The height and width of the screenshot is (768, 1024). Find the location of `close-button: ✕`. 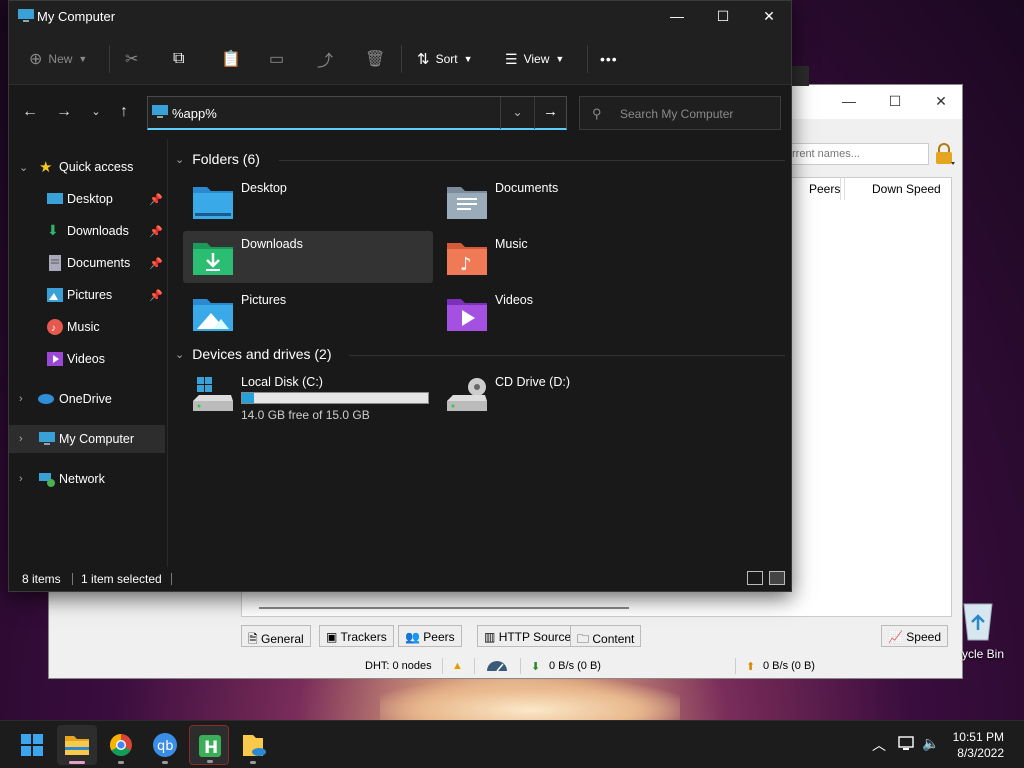

close-button: ✕ is located at coordinates (769, 17).